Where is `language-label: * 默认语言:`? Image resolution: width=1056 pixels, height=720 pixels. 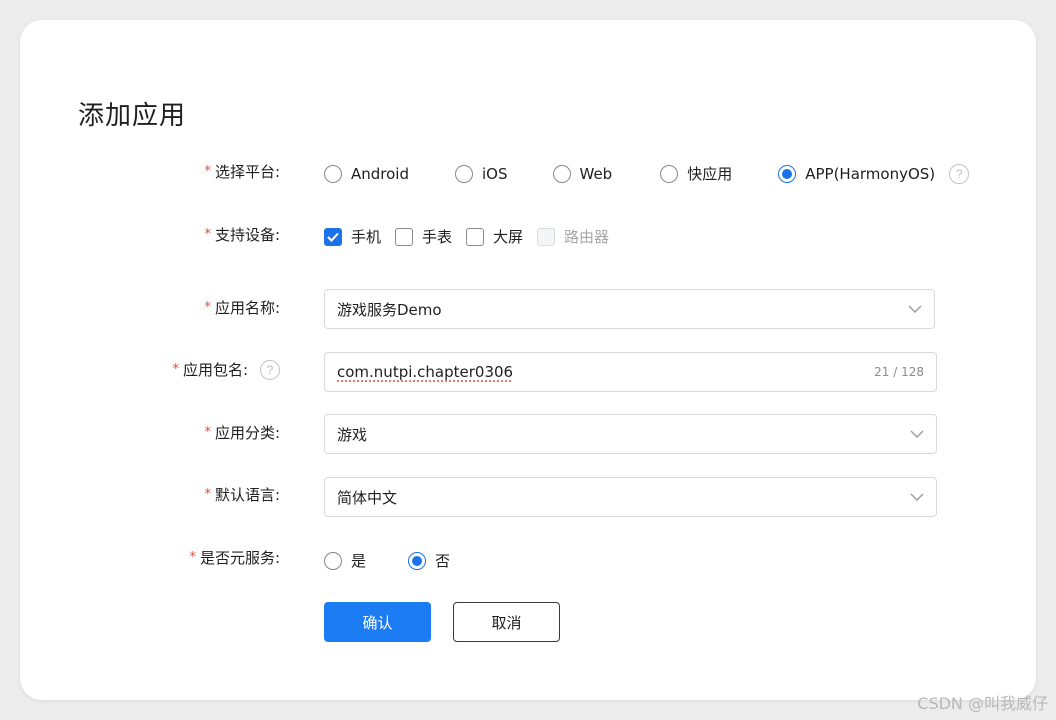 language-label: * 默认语言: is located at coordinates (242, 494).